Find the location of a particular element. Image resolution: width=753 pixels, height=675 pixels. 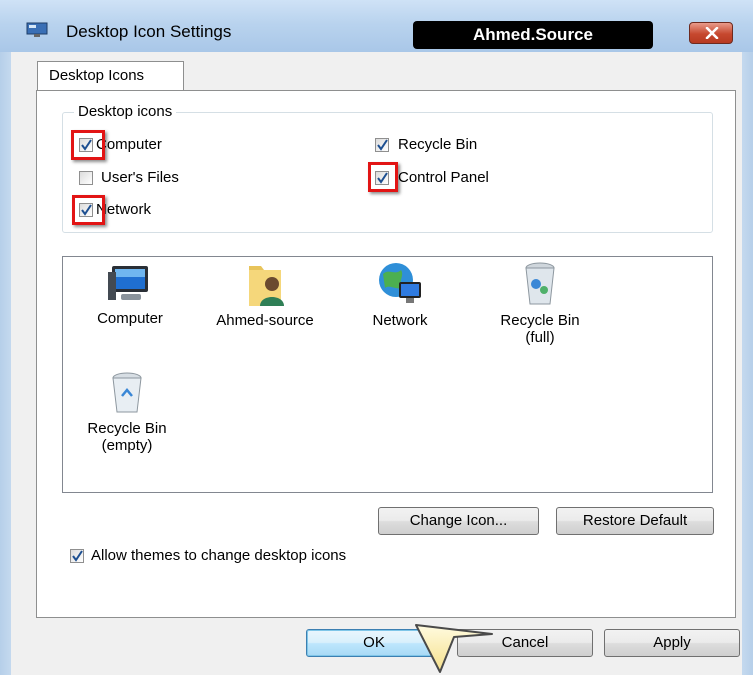

recycle-bin-checkbox-label: Recycle Bin is located at coordinates (437, 144).